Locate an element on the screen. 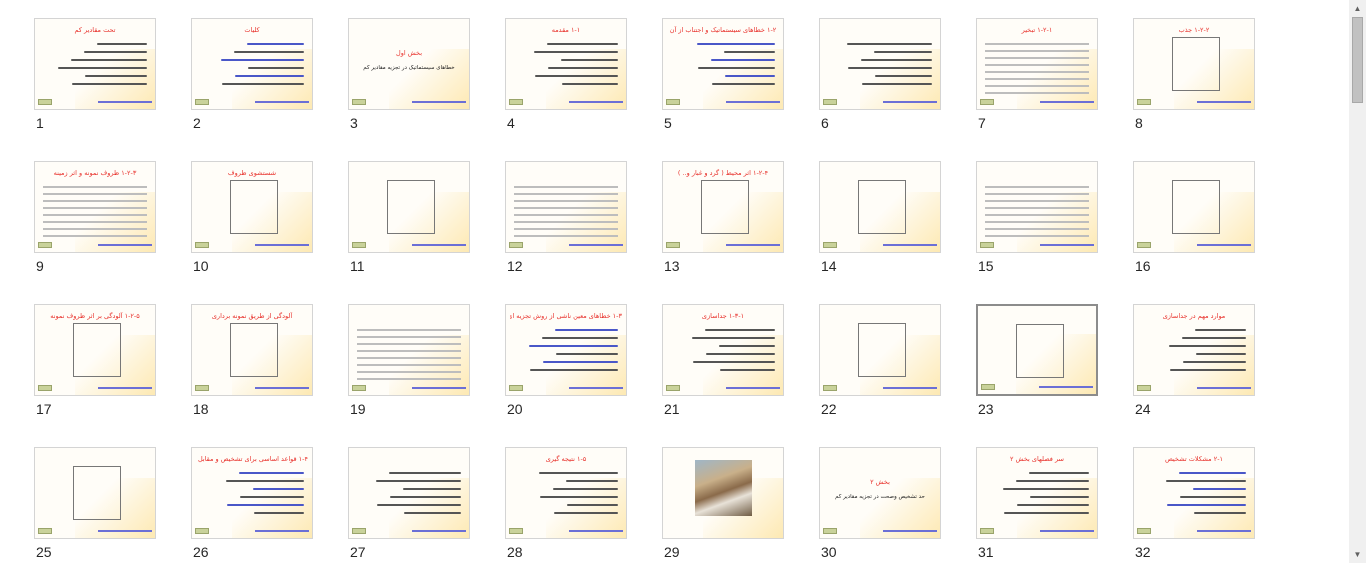 Image resolution: width=1366 pixels, height=563 pixels. slide-thumbnail: سر فصلهای بخش ۲ is located at coordinates (1037, 493).